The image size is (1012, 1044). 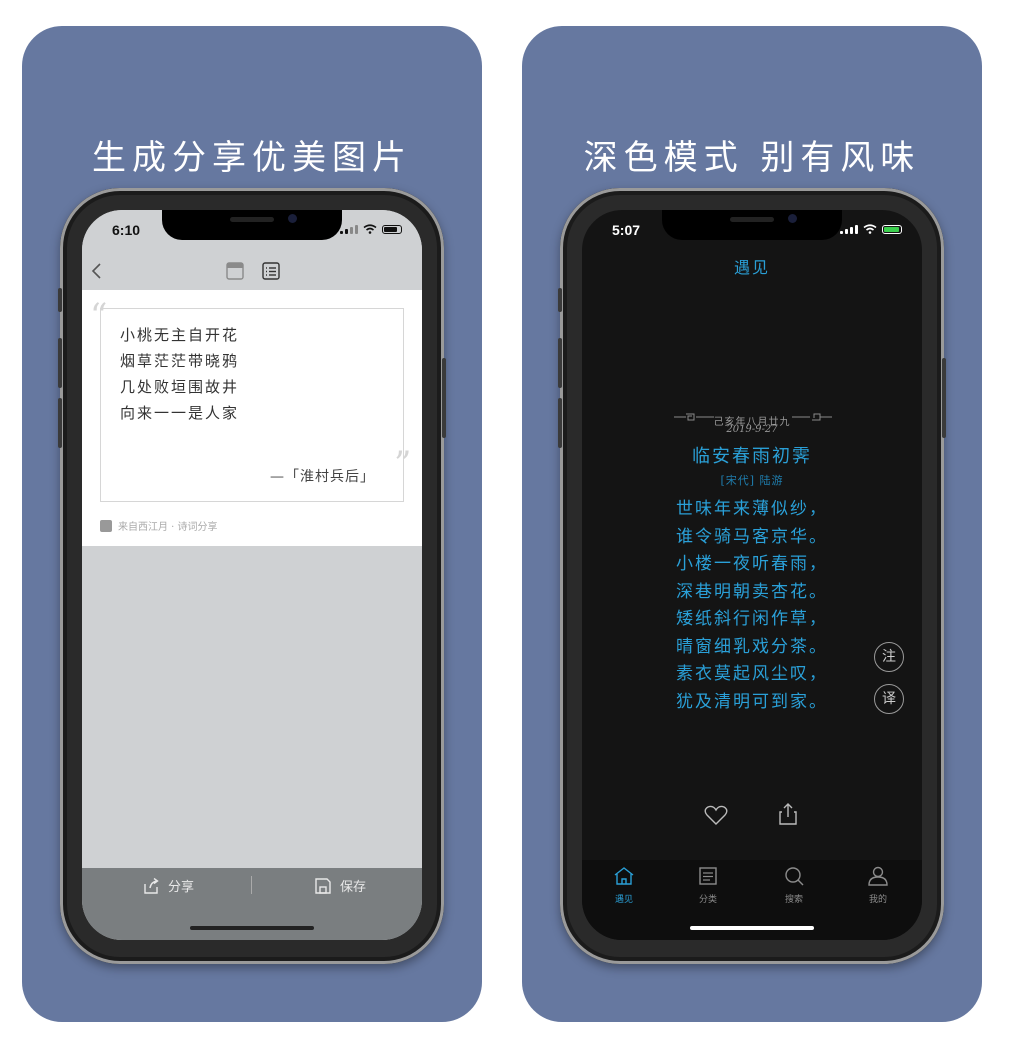 What do you see at coordinates (179, 374) in the screenshot?
I see `poem-body: 小桃无主自开花 烟草茫茫带晓鸦 几处败垣围故井 向来一一是人家` at bounding box center [179, 374].